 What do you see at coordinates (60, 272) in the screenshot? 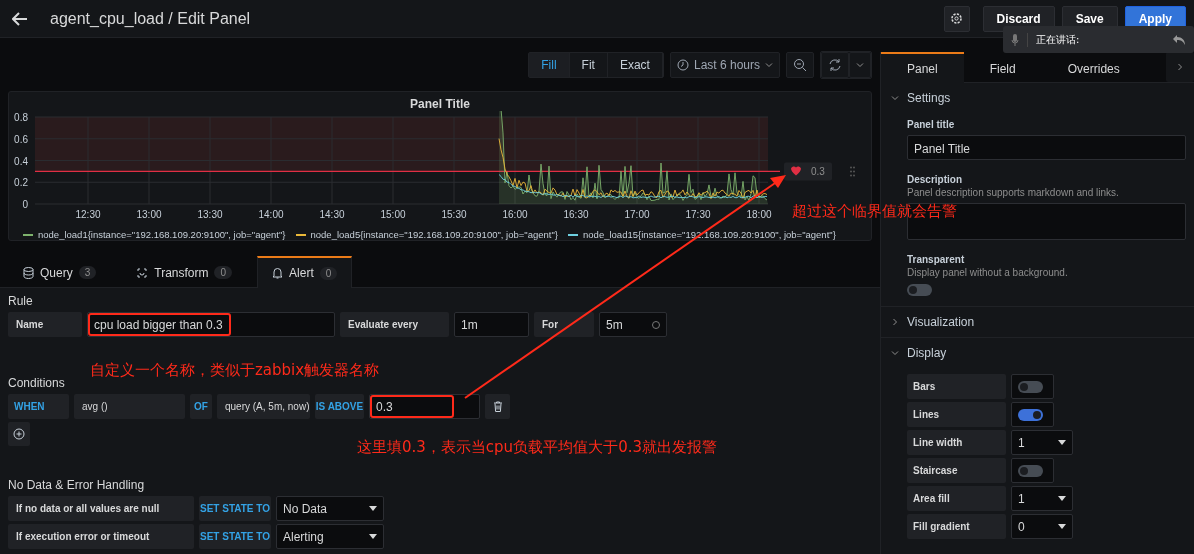
I see `editor-tab: Query 3` at bounding box center [60, 272].